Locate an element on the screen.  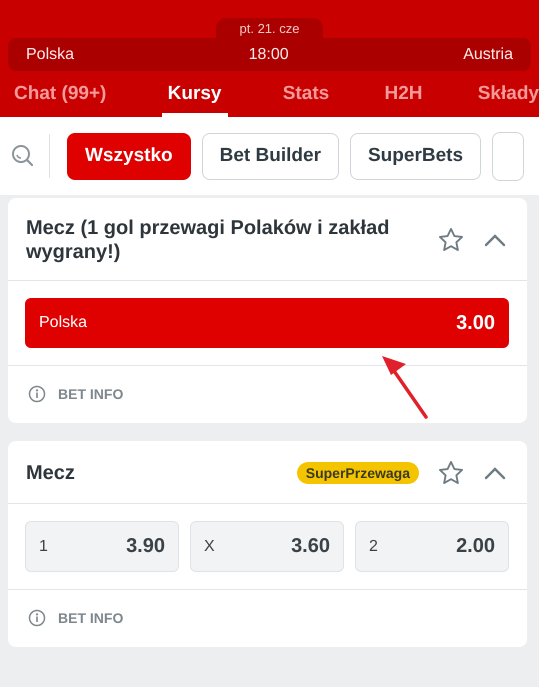
odds-button: X 3.60 is located at coordinates (267, 546).